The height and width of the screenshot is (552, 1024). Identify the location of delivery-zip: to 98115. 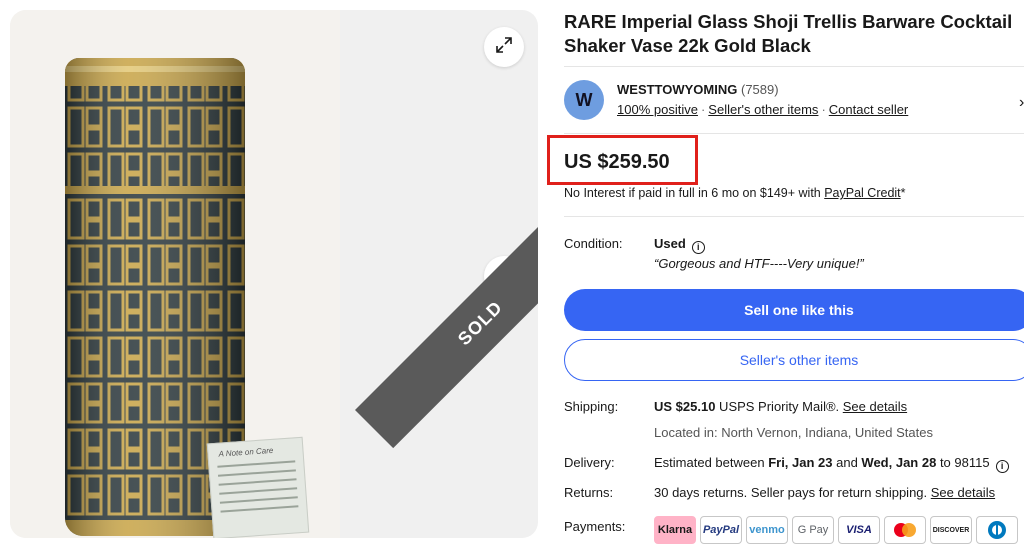
(963, 462).